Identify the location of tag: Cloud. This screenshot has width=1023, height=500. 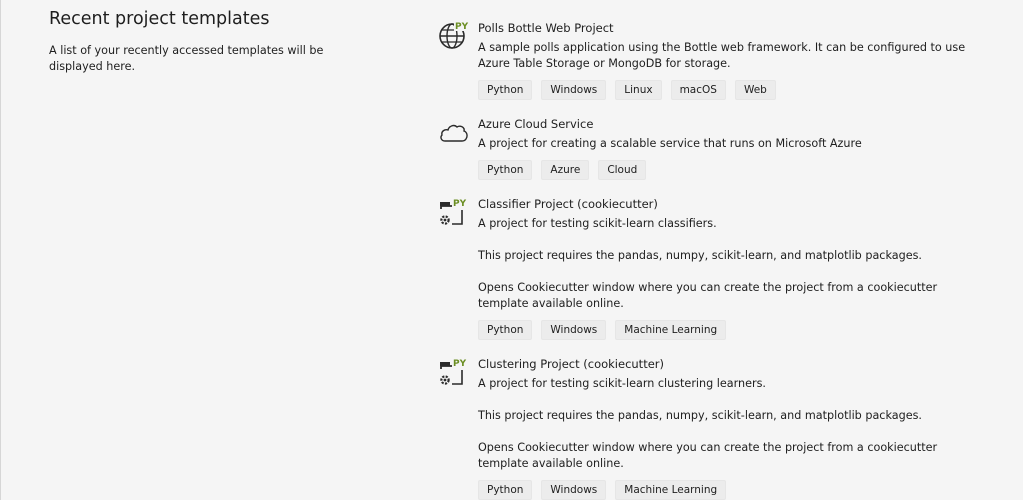
(622, 170).